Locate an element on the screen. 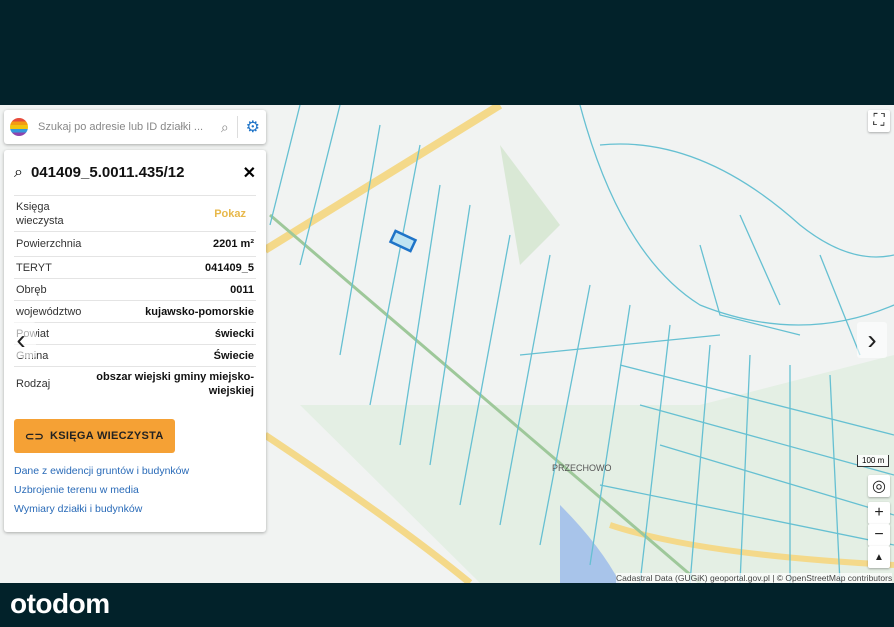 This screenshot has height=627, width=894. minus-icon: − is located at coordinates (879, 534).